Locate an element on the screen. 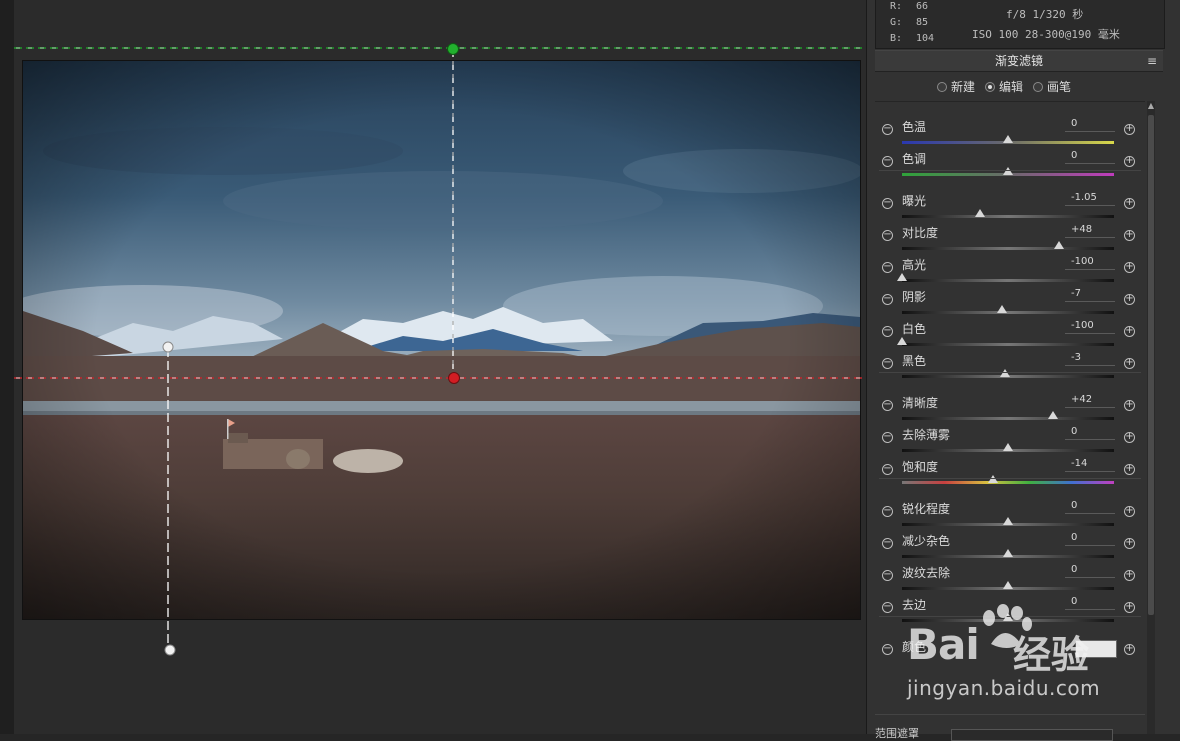 Image resolution: width=1180 pixels, height=741 pixels. panel-scrollbar: ▲ is located at coordinates (1151, 417).